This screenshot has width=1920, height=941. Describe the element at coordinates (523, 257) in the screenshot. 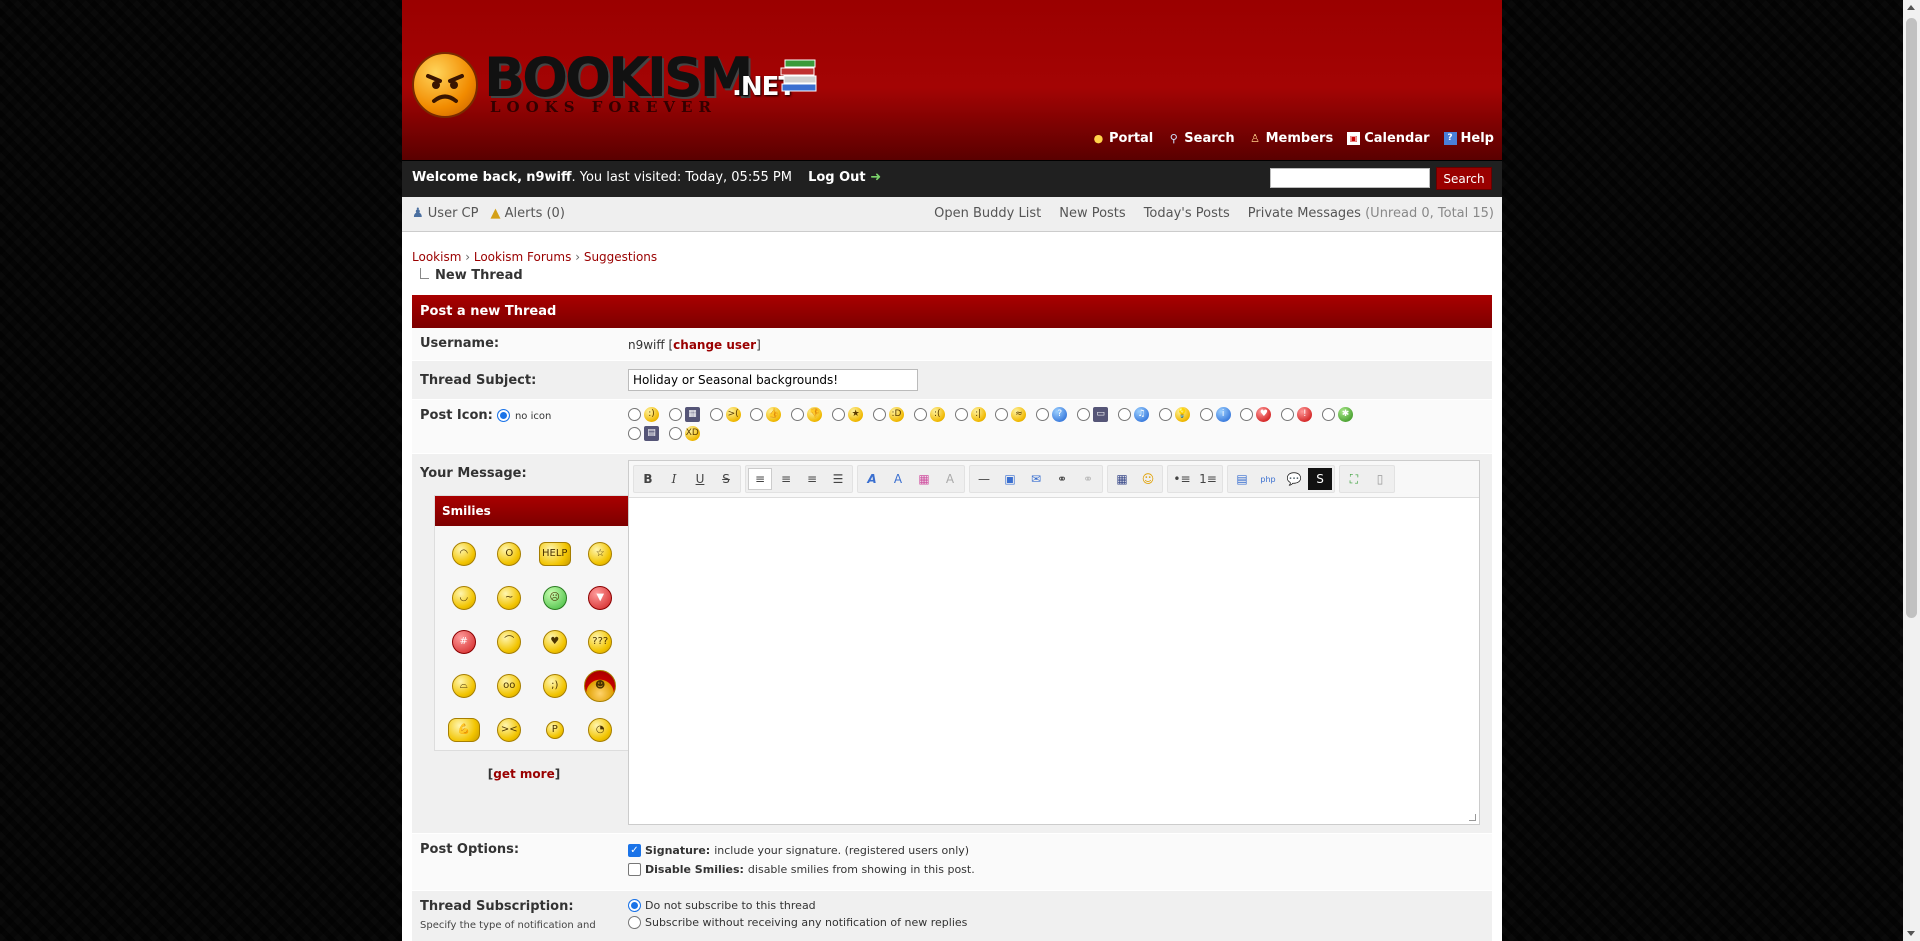

I see `breadcrumb-item: Lookism Forums` at that location.